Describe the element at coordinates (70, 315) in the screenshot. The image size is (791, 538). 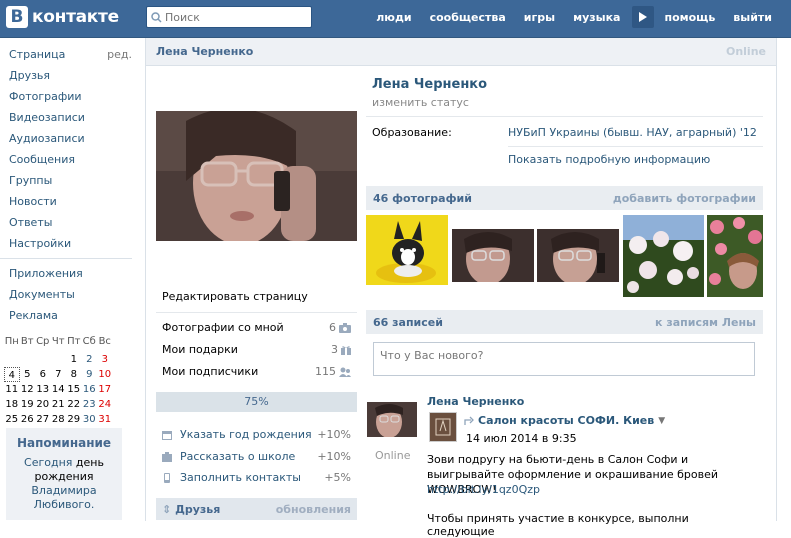
I see `menu-item-ads: Реклама` at that location.